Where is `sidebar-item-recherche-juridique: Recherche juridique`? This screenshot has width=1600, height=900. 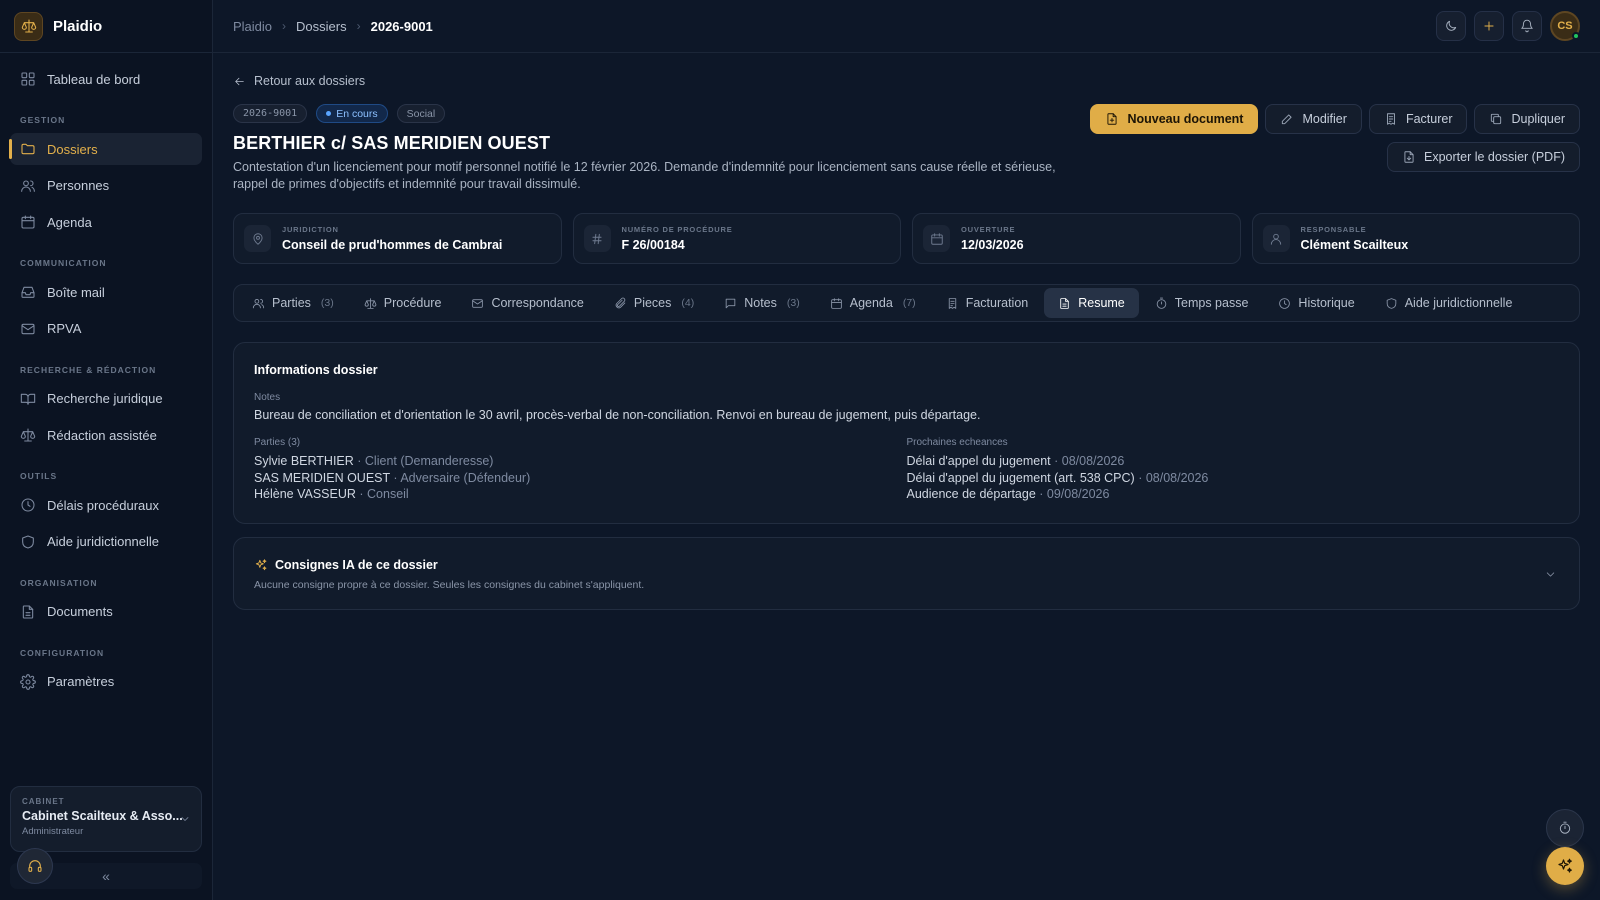
sidebar-item-recherche-juridique: Recherche juridique is located at coordinates (106, 399).